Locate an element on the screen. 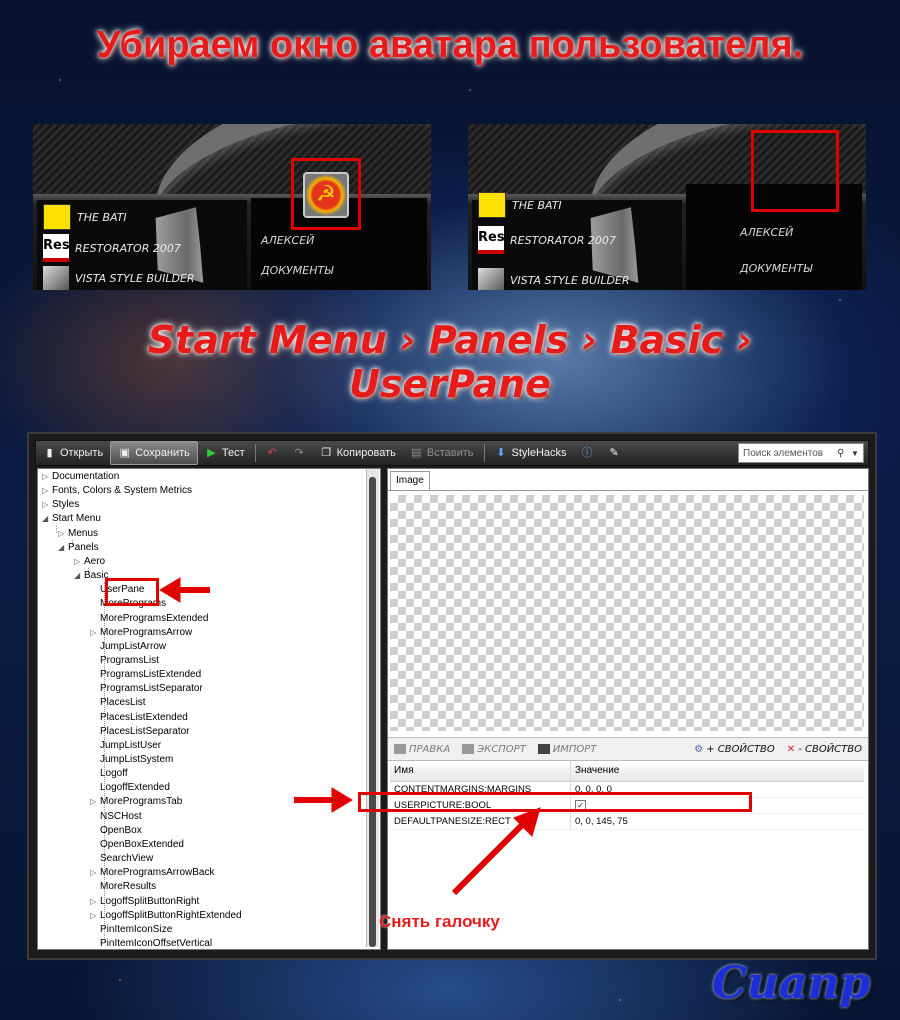 Image resolution: width=900 pixels, height=1020 pixels. userpicture-row-highlight-box is located at coordinates (555, 802).